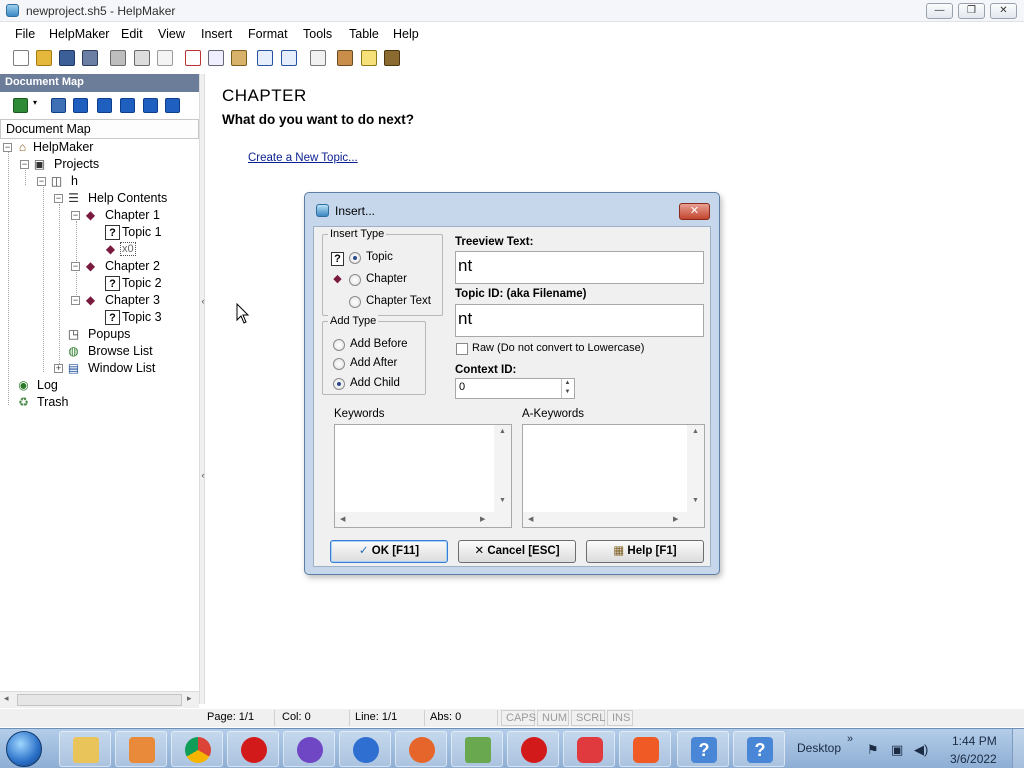 This screenshot has height=768, width=1024. I want to click on treeview-text-input: nt, so click(579, 267).